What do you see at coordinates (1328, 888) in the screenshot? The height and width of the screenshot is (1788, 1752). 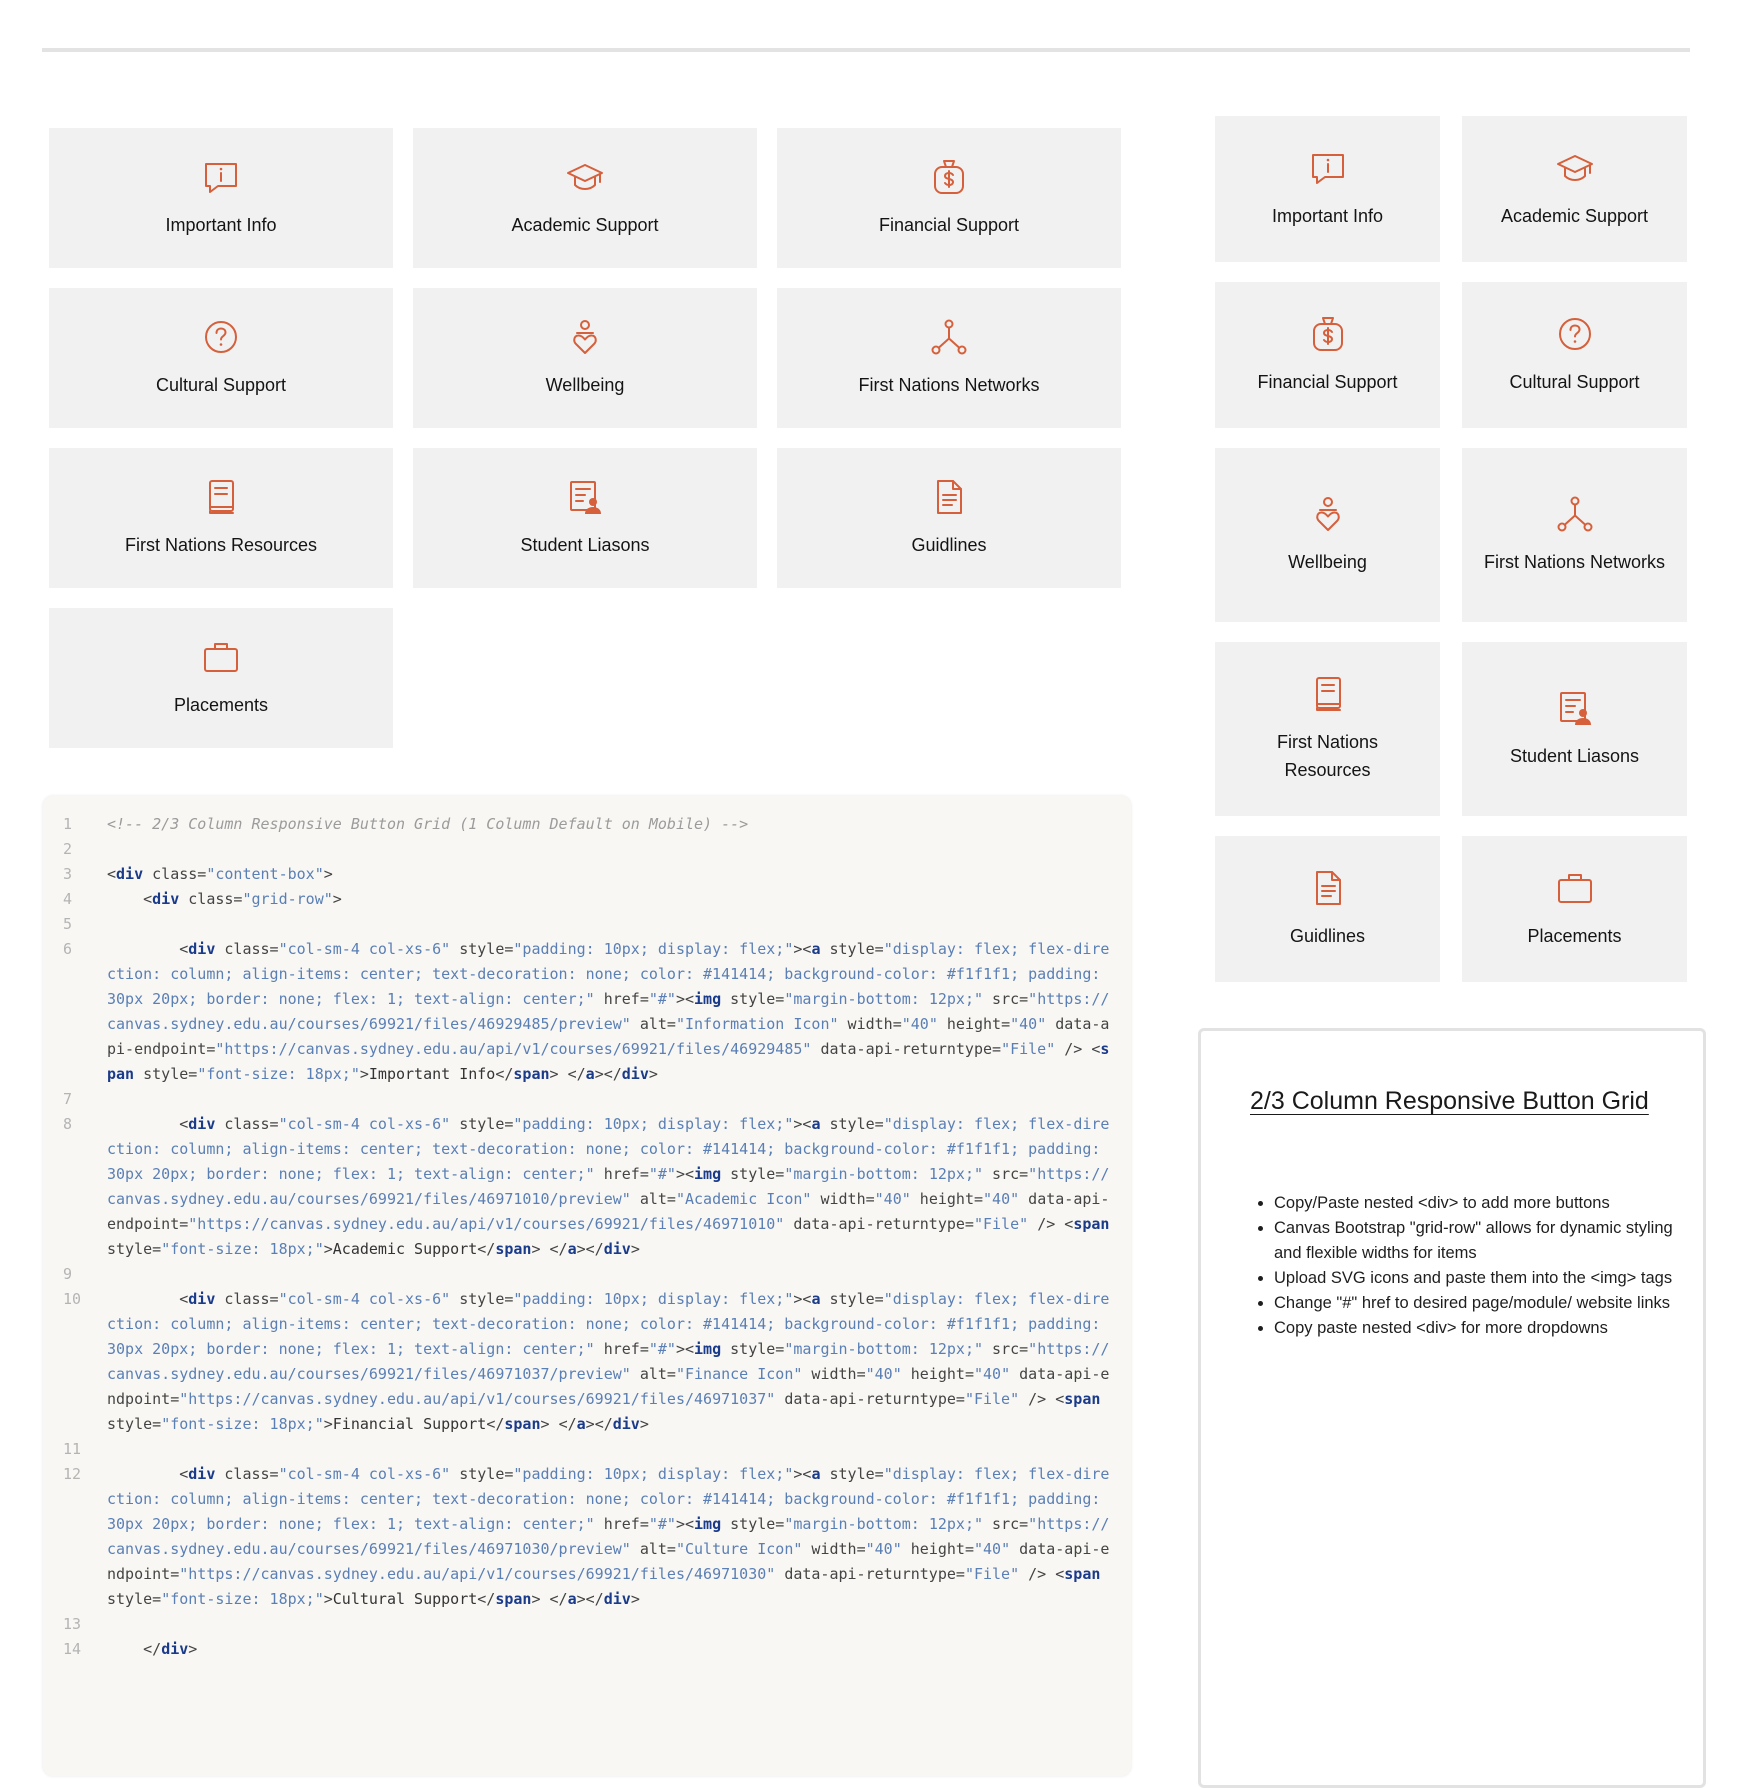 I see `document-icon` at bounding box center [1328, 888].